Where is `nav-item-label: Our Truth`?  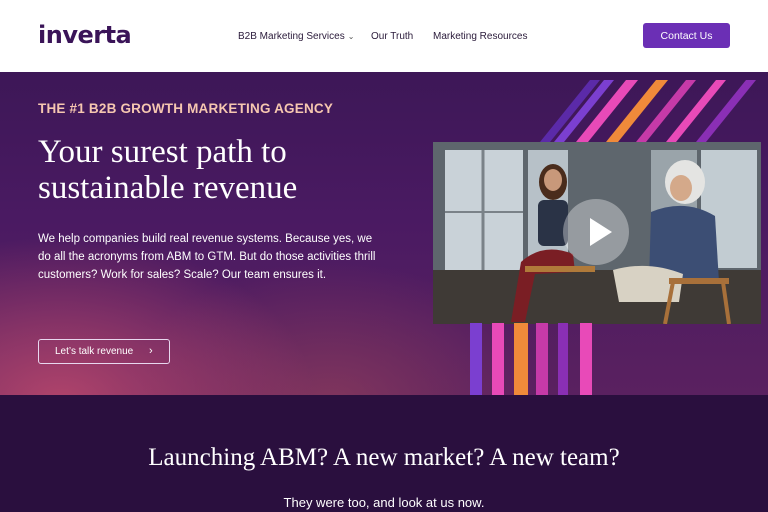 nav-item-label: Our Truth is located at coordinates (392, 36).